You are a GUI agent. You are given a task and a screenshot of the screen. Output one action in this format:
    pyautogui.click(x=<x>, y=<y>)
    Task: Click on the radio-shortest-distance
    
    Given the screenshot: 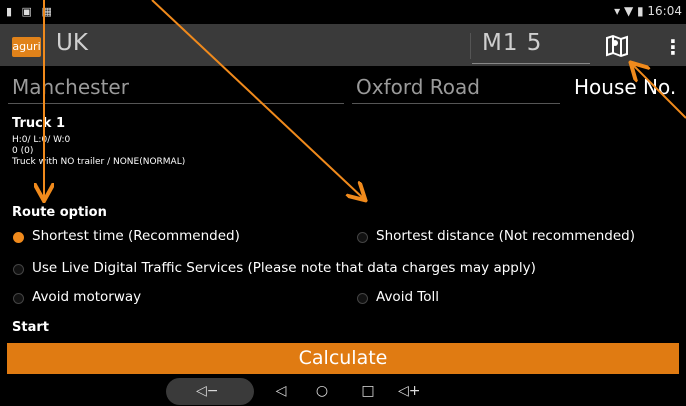 What is the action you would take?
    pyautogui.click(x=362, y=237)
    